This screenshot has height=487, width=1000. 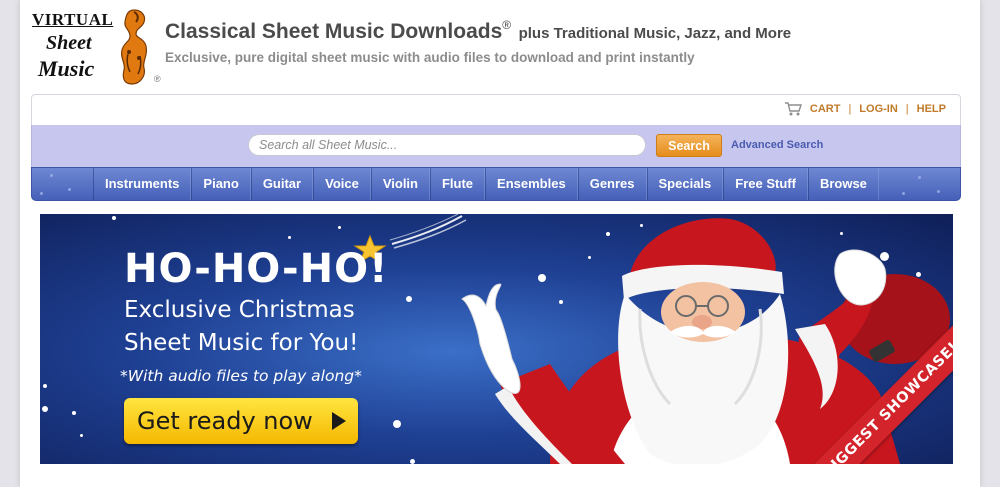 I want to click on nav-item-free-stuff: Free Stuff, so click(x=765, y=184).